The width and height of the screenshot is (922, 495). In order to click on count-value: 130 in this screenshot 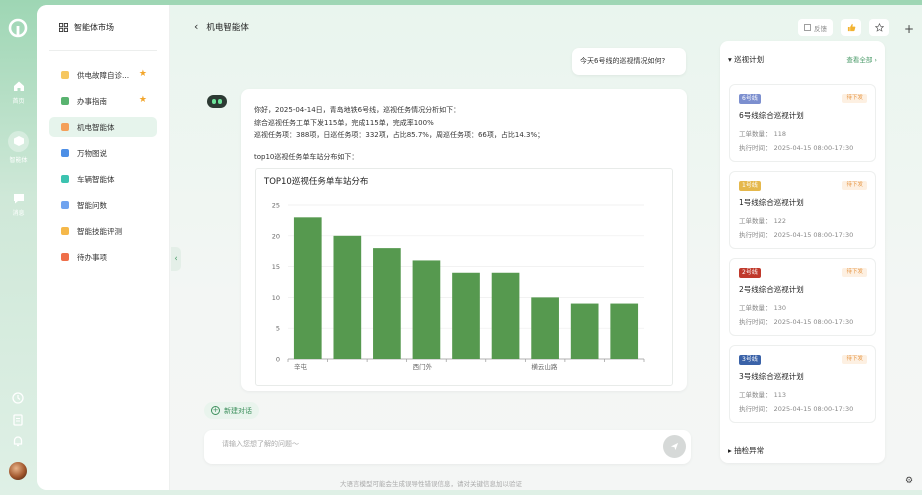, I will do `click(779, 308)`.